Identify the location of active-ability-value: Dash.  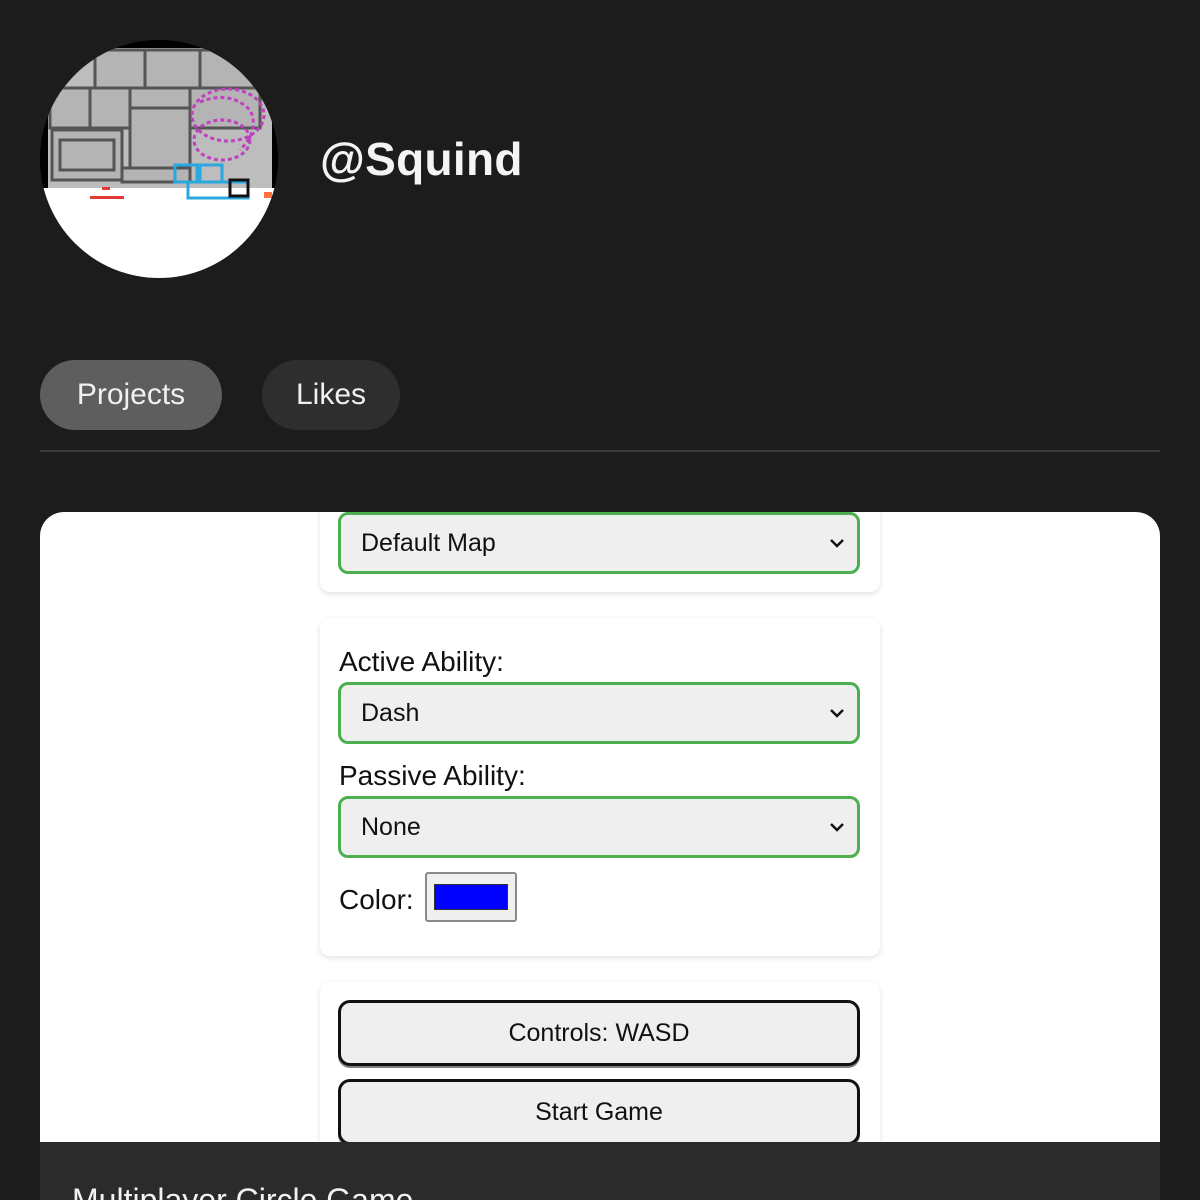
(390, 712).